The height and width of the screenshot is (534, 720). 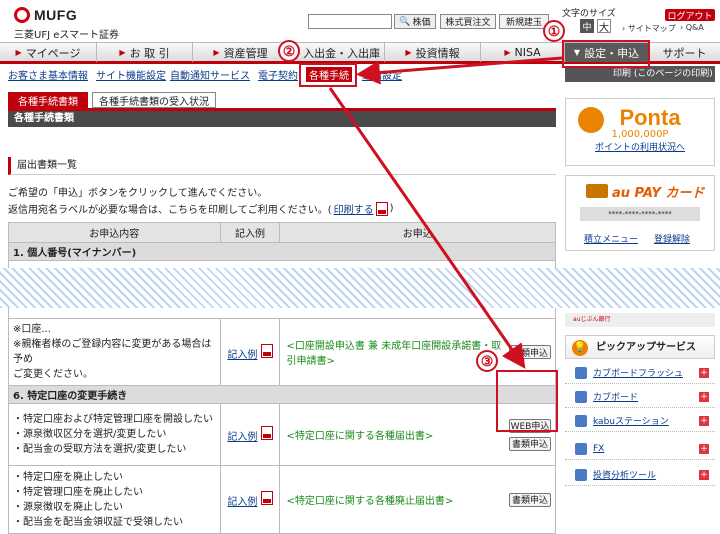 What do you see at coordinates (616, 398) in the screenshot?
I see `service-label: カブボード` at bounding box center [616, 398].